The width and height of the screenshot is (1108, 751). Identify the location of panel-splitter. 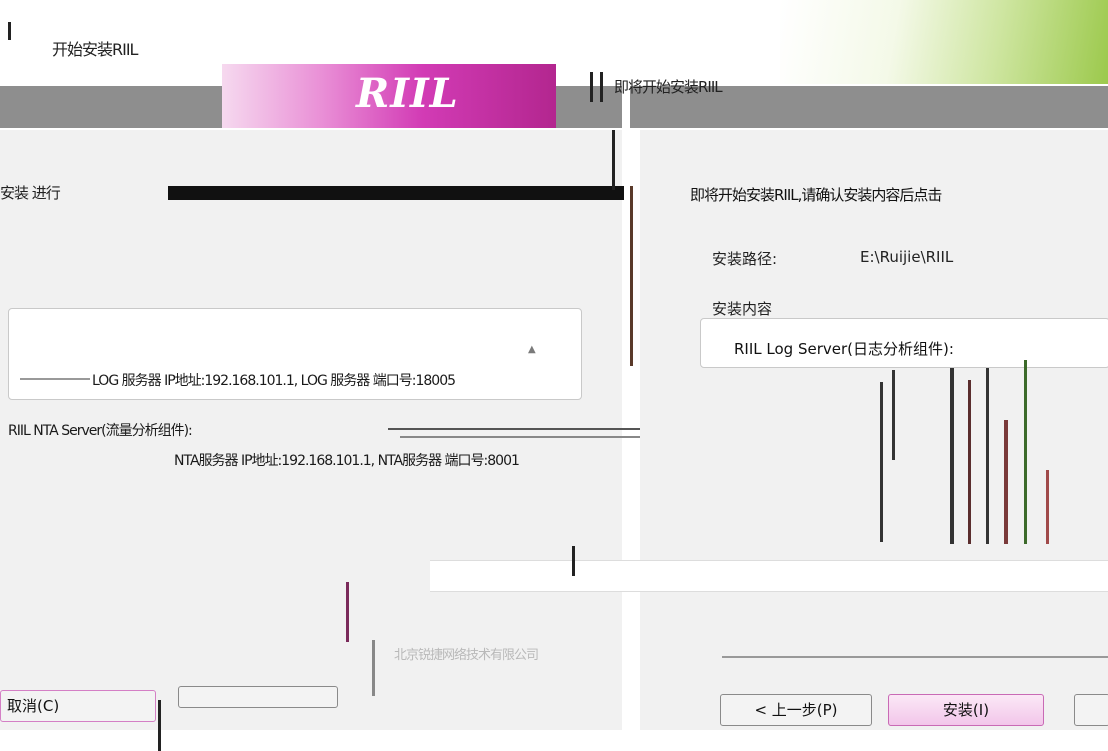
(631, 276).